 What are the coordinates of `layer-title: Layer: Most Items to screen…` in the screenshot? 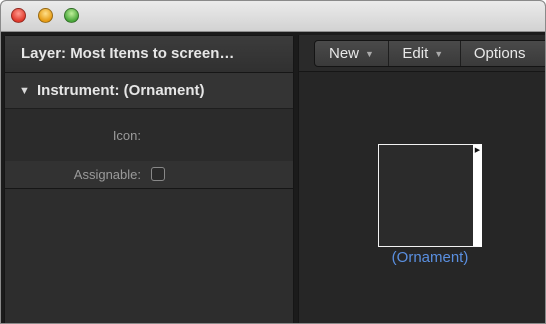 It's located at (149, 54).